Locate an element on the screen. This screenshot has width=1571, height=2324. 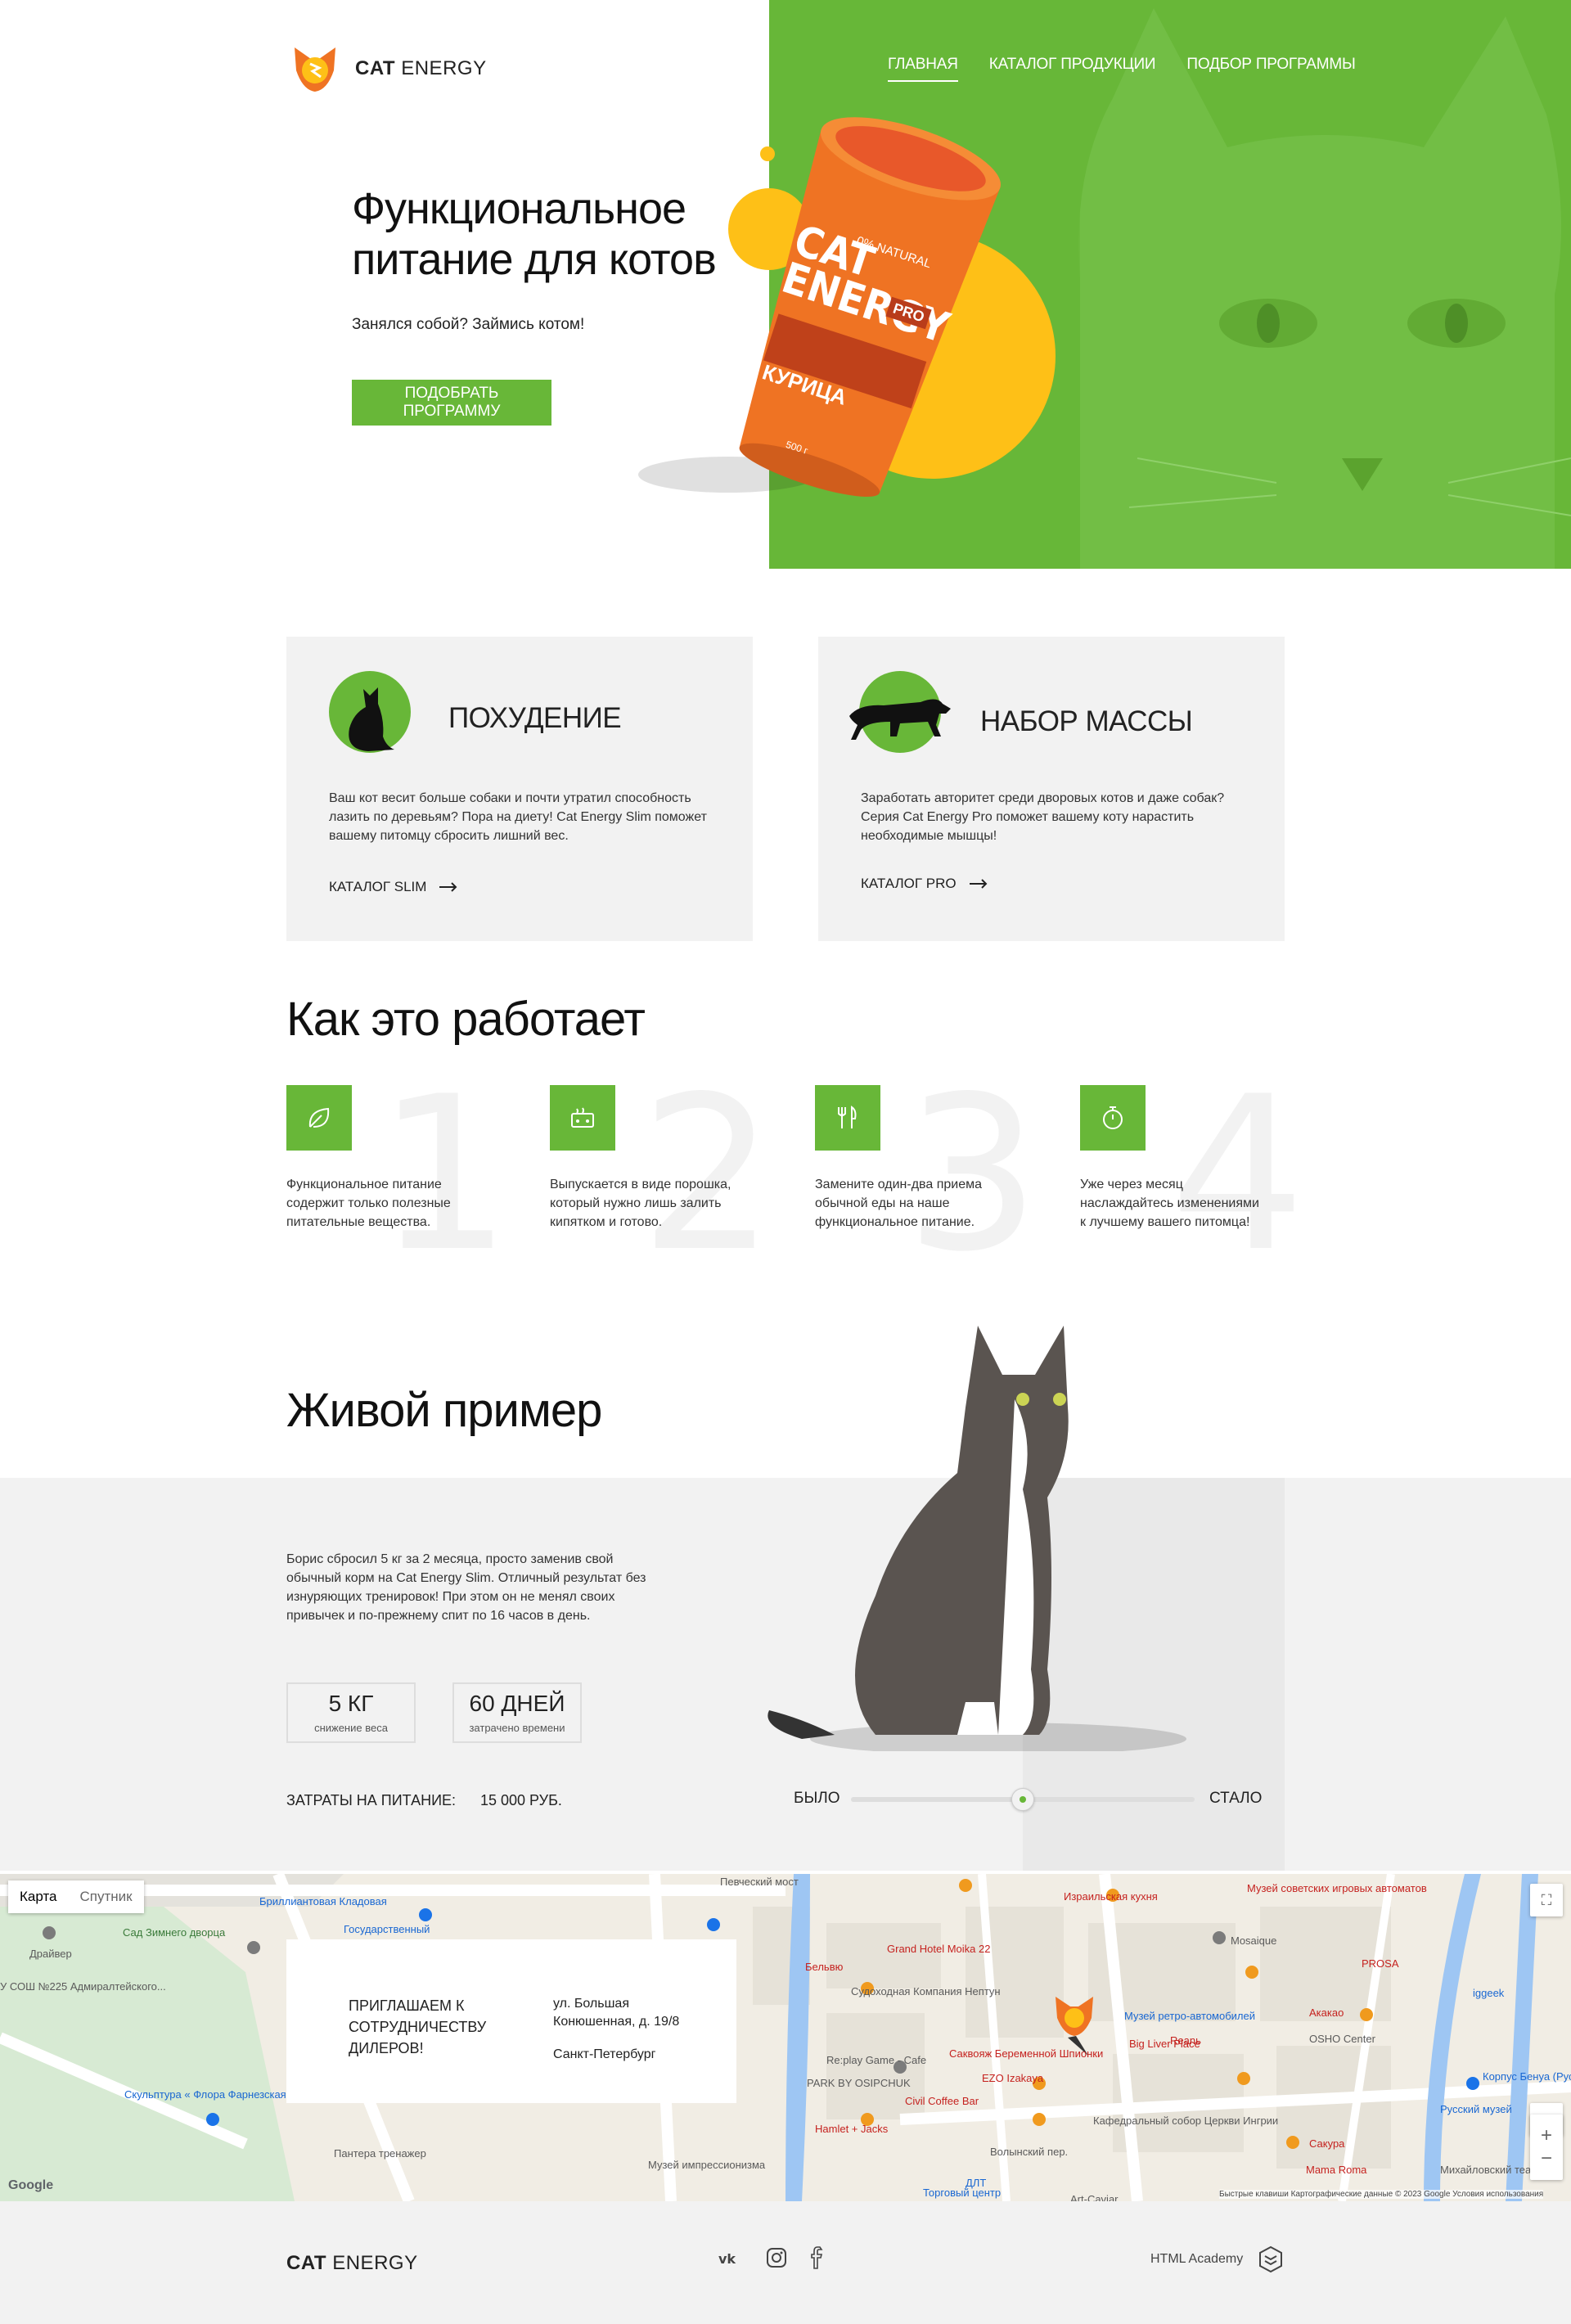
map-label: Mama Roma is located at coordinates (1336, 2170).